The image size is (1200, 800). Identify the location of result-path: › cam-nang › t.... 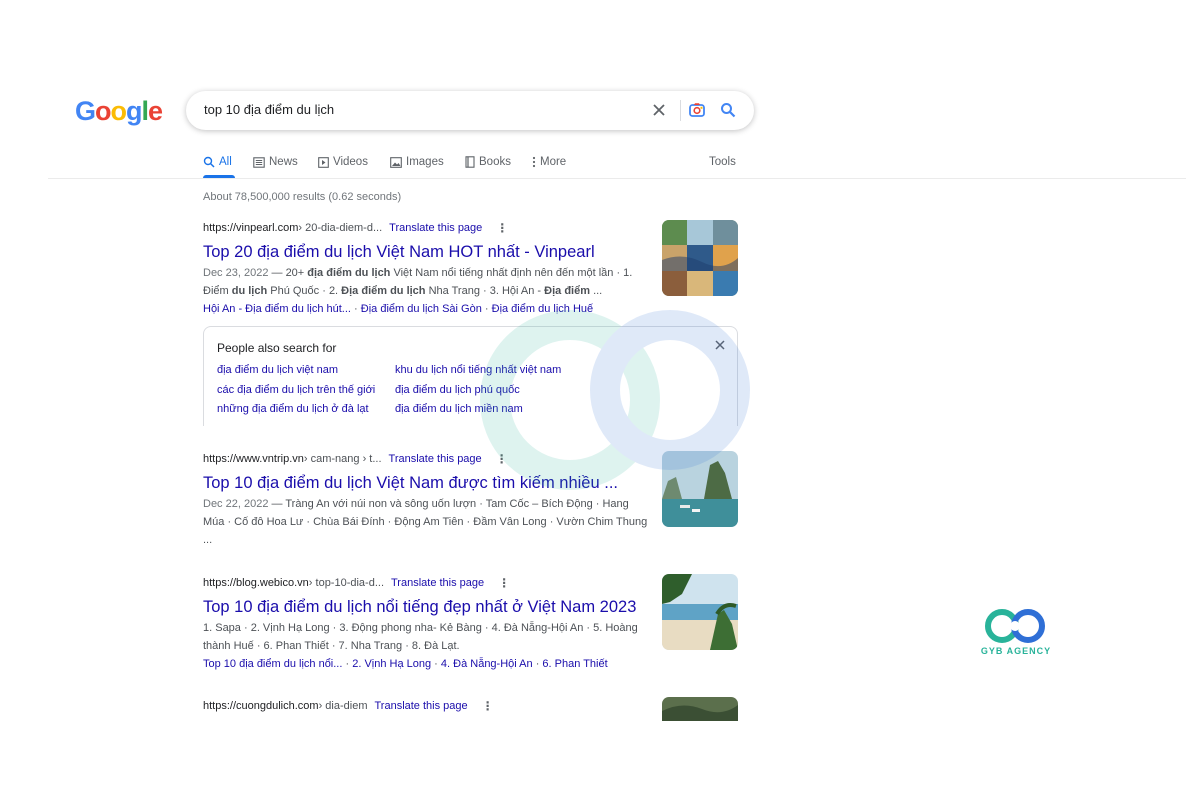
(342, 459).